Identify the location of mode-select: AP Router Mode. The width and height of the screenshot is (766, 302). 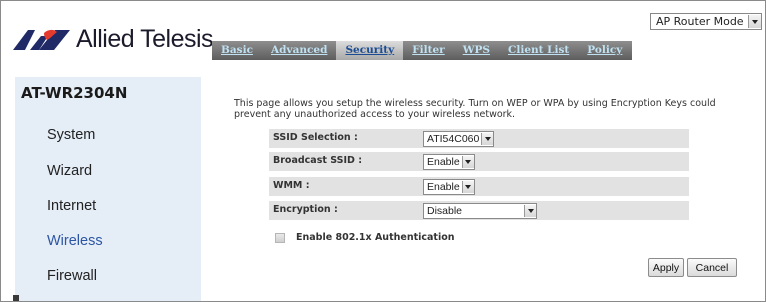
(706, 21).